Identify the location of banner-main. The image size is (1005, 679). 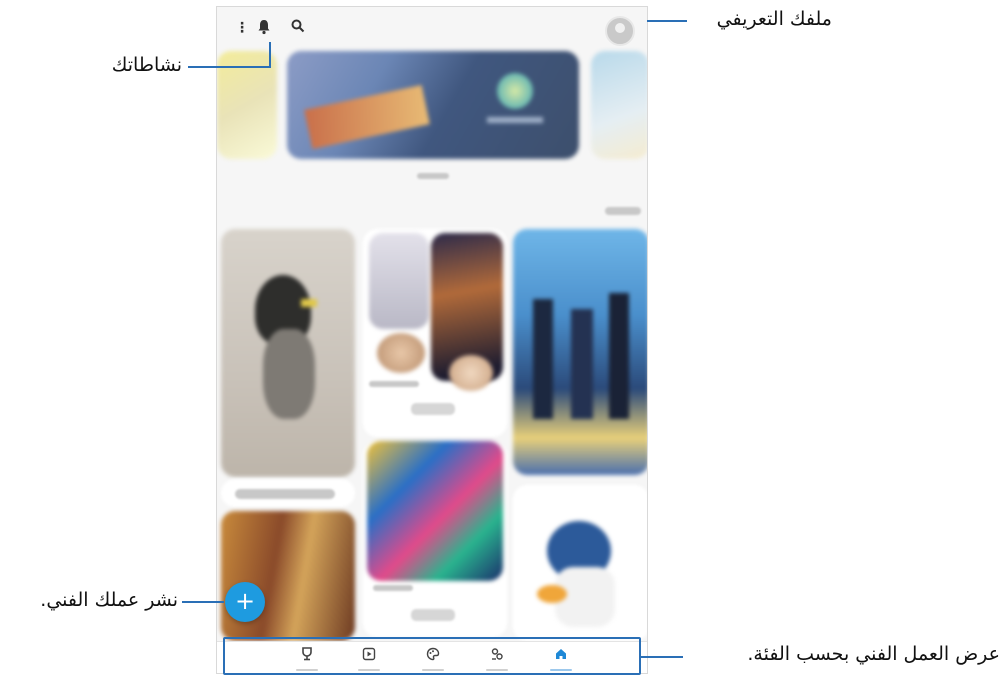
(433, 105).